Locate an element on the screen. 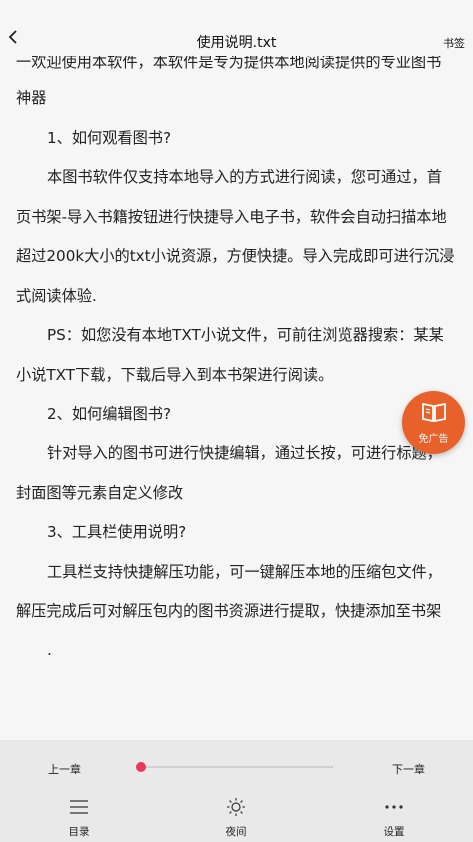 The image size is (473, 842). text-line: 神器 is located at coordinates (31, 98).